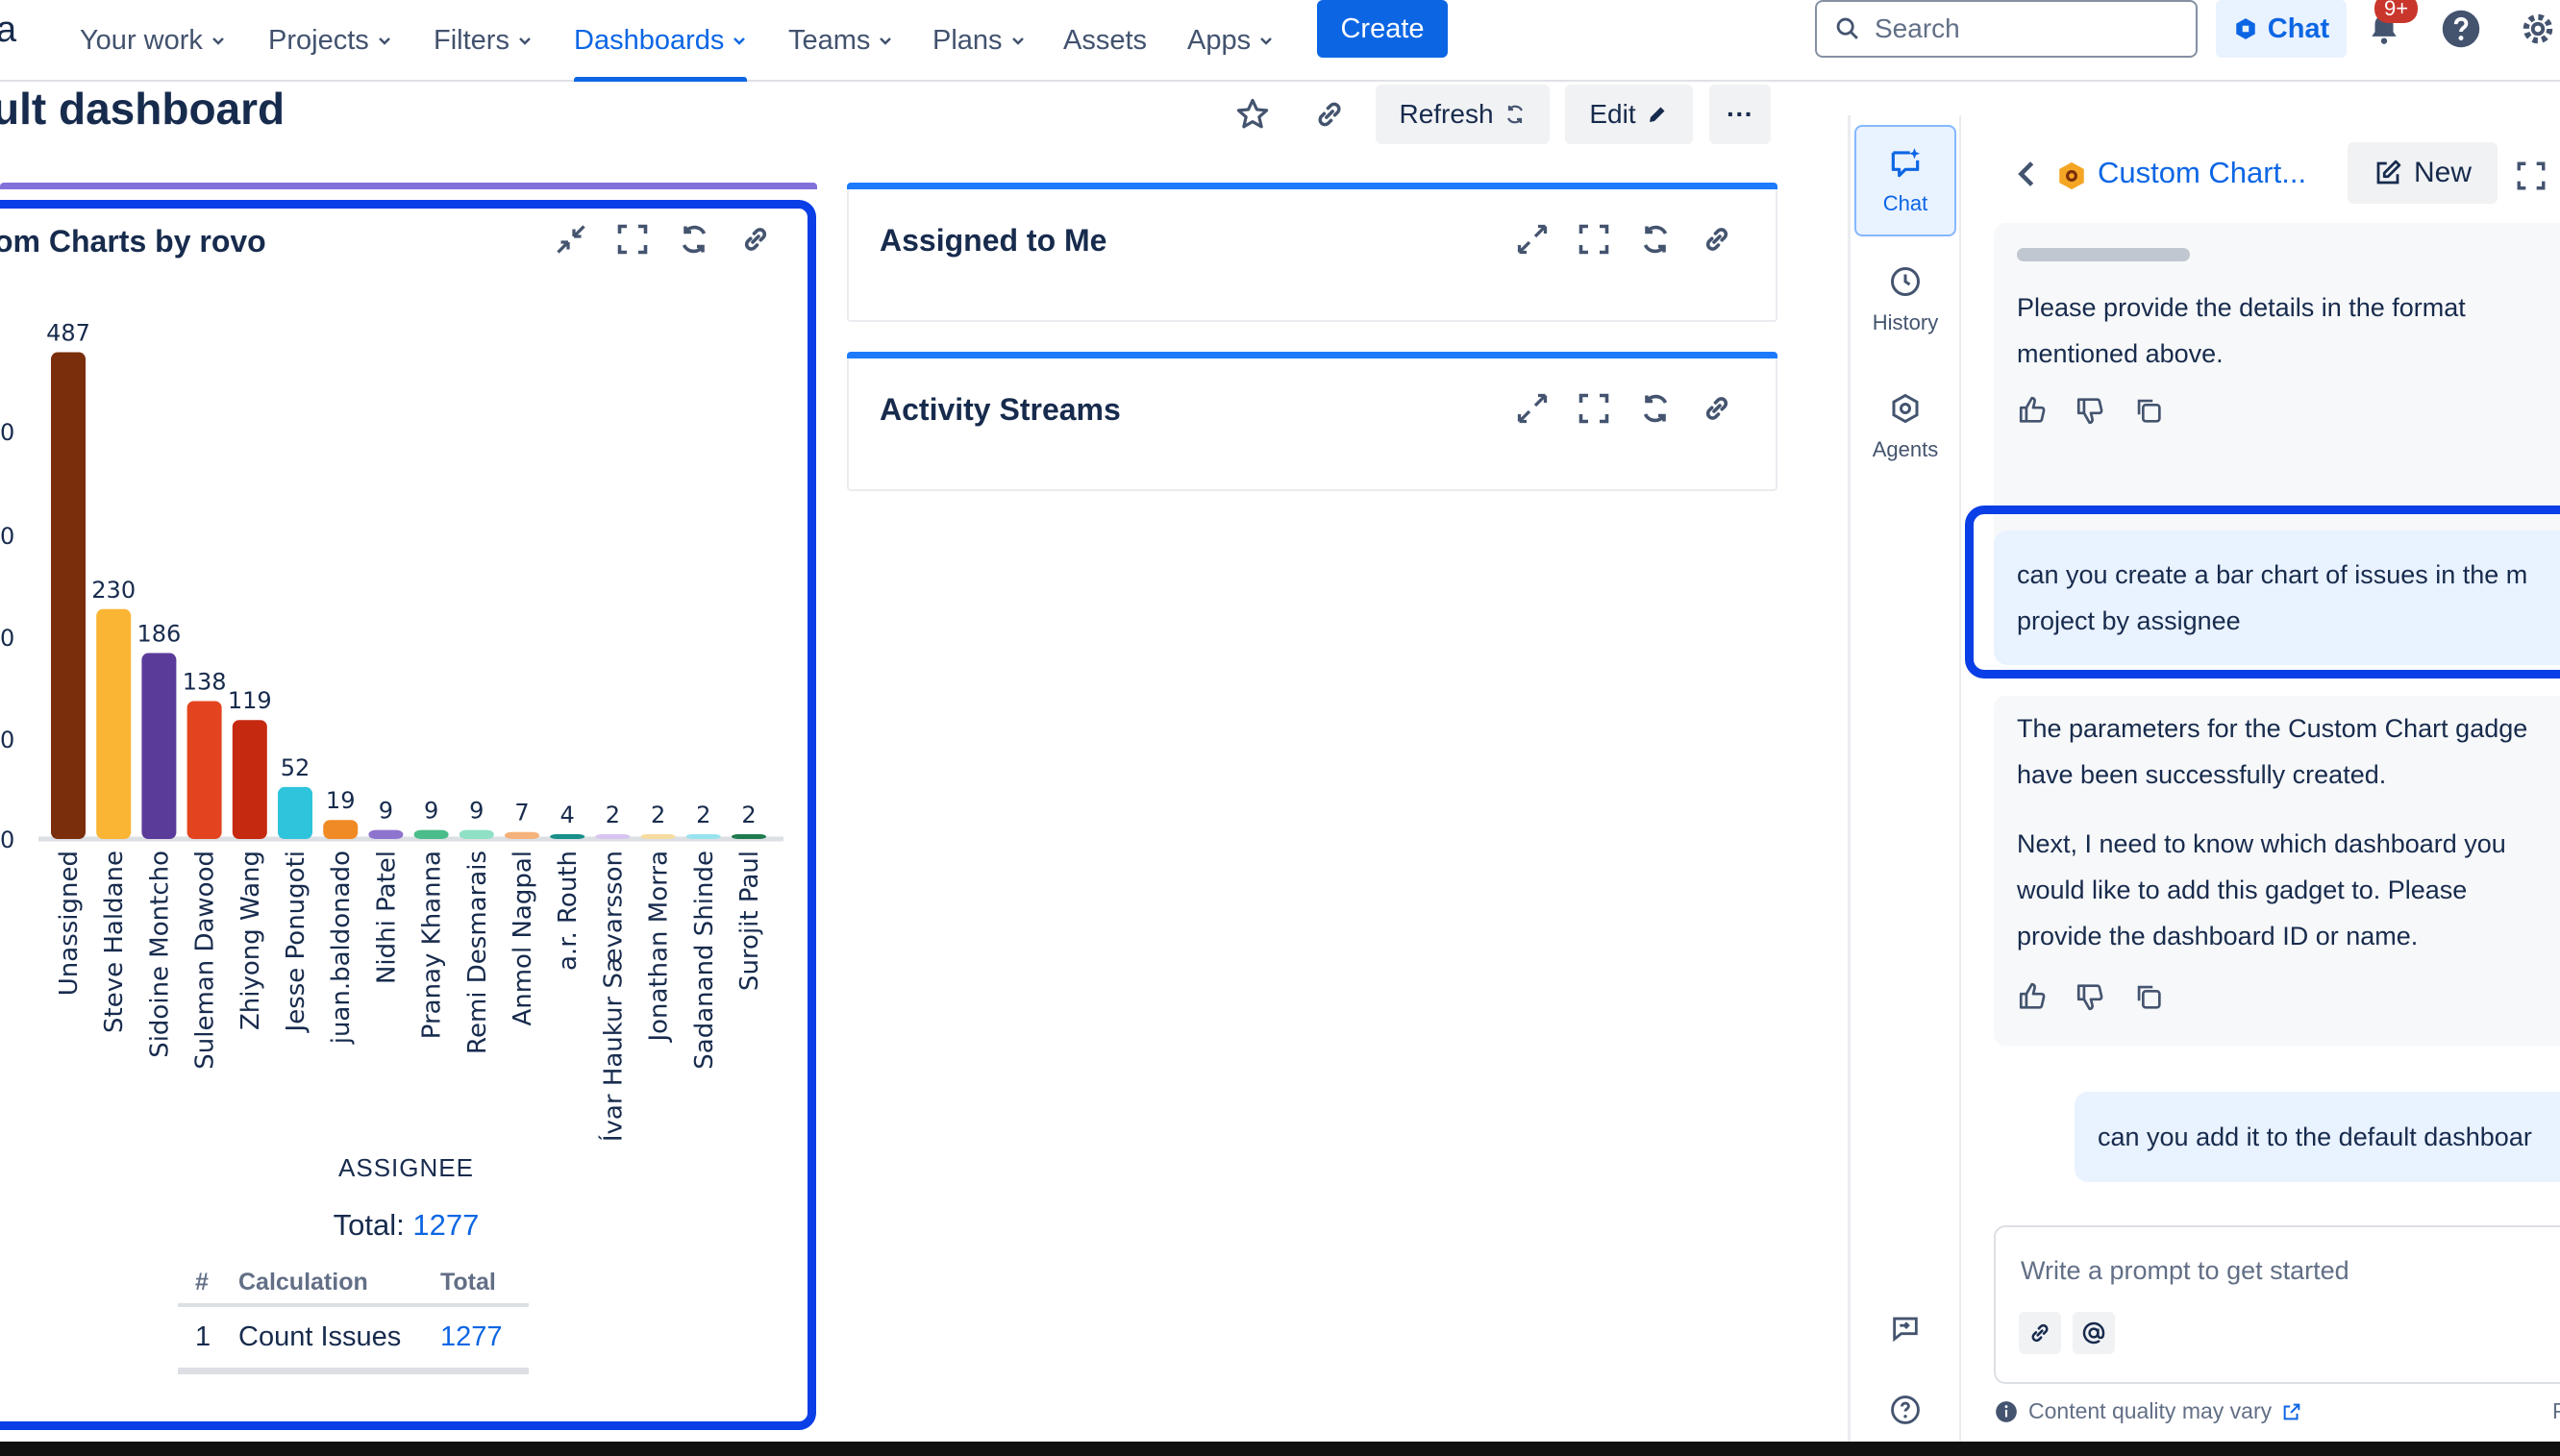 Image resolution: width=2560 pixels, height=1456 pixels. I want to click on refresh-label: Refresh, so click(1446, 114).